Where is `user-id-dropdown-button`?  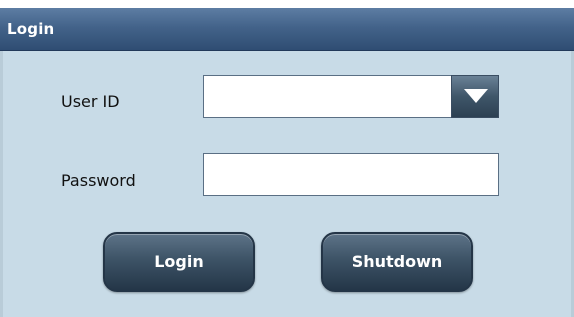 user-id-dropdown-button is located at coordinates (475, 96).